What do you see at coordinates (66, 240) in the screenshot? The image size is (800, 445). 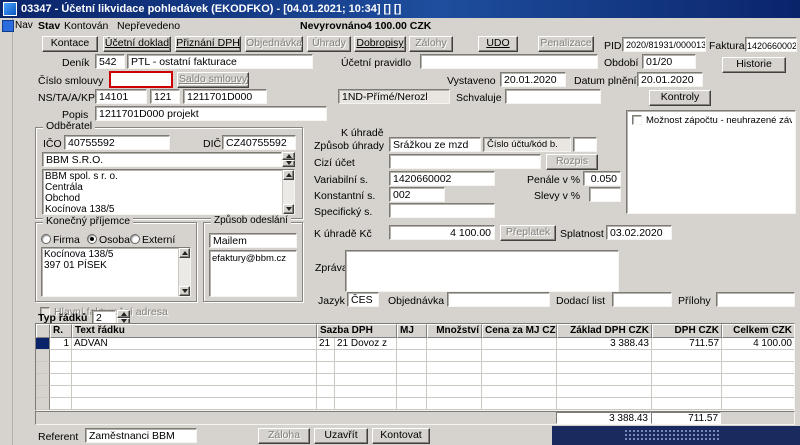 I see `radio-firma-label: Firma` at bounding box center [66, 240].